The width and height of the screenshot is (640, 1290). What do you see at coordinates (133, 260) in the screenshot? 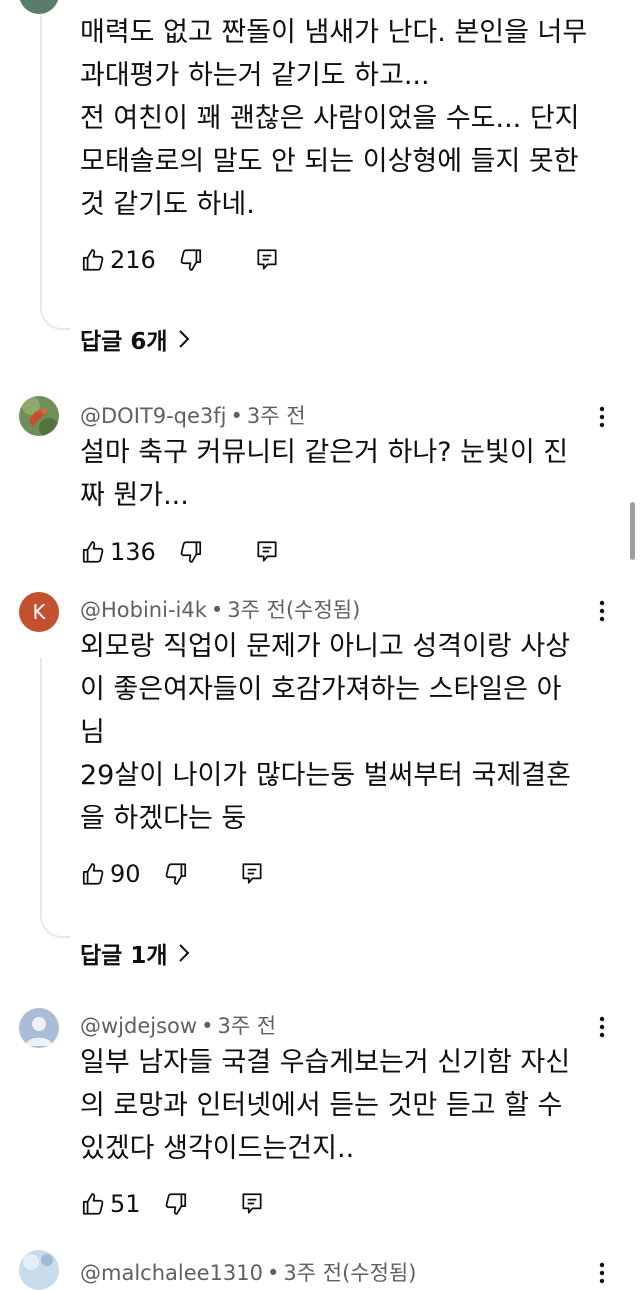
I see `like-count: 216` at bounding box center [133, 260].